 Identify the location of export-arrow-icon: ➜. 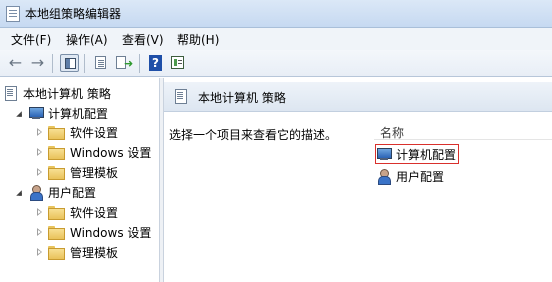
(129, 63).